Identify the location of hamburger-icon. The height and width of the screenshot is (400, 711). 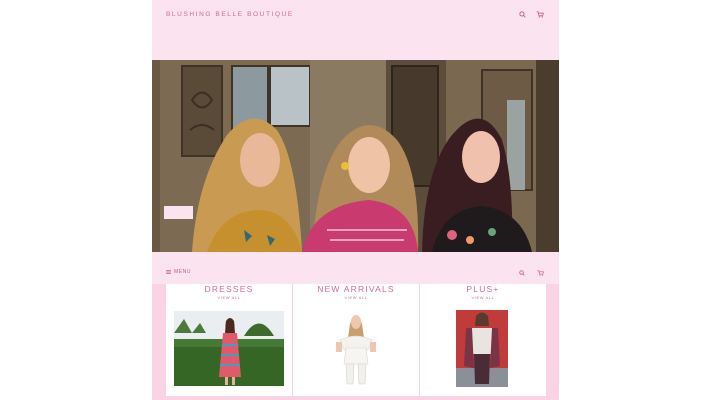
(168, 272).